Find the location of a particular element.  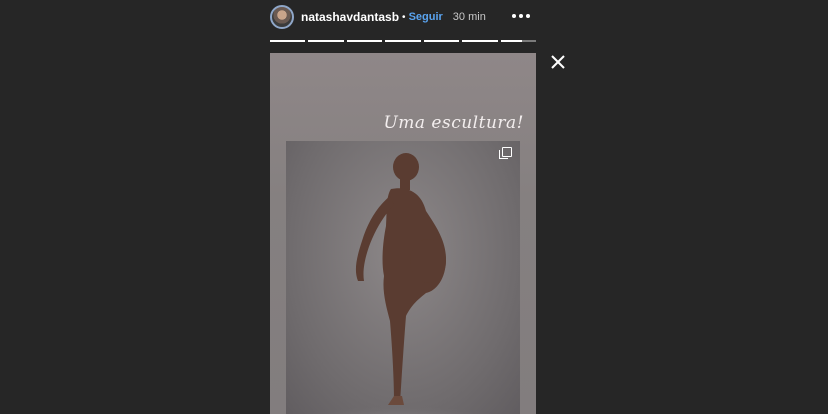

story-caption: Uma escultura! is located at coordinates (453, 123).